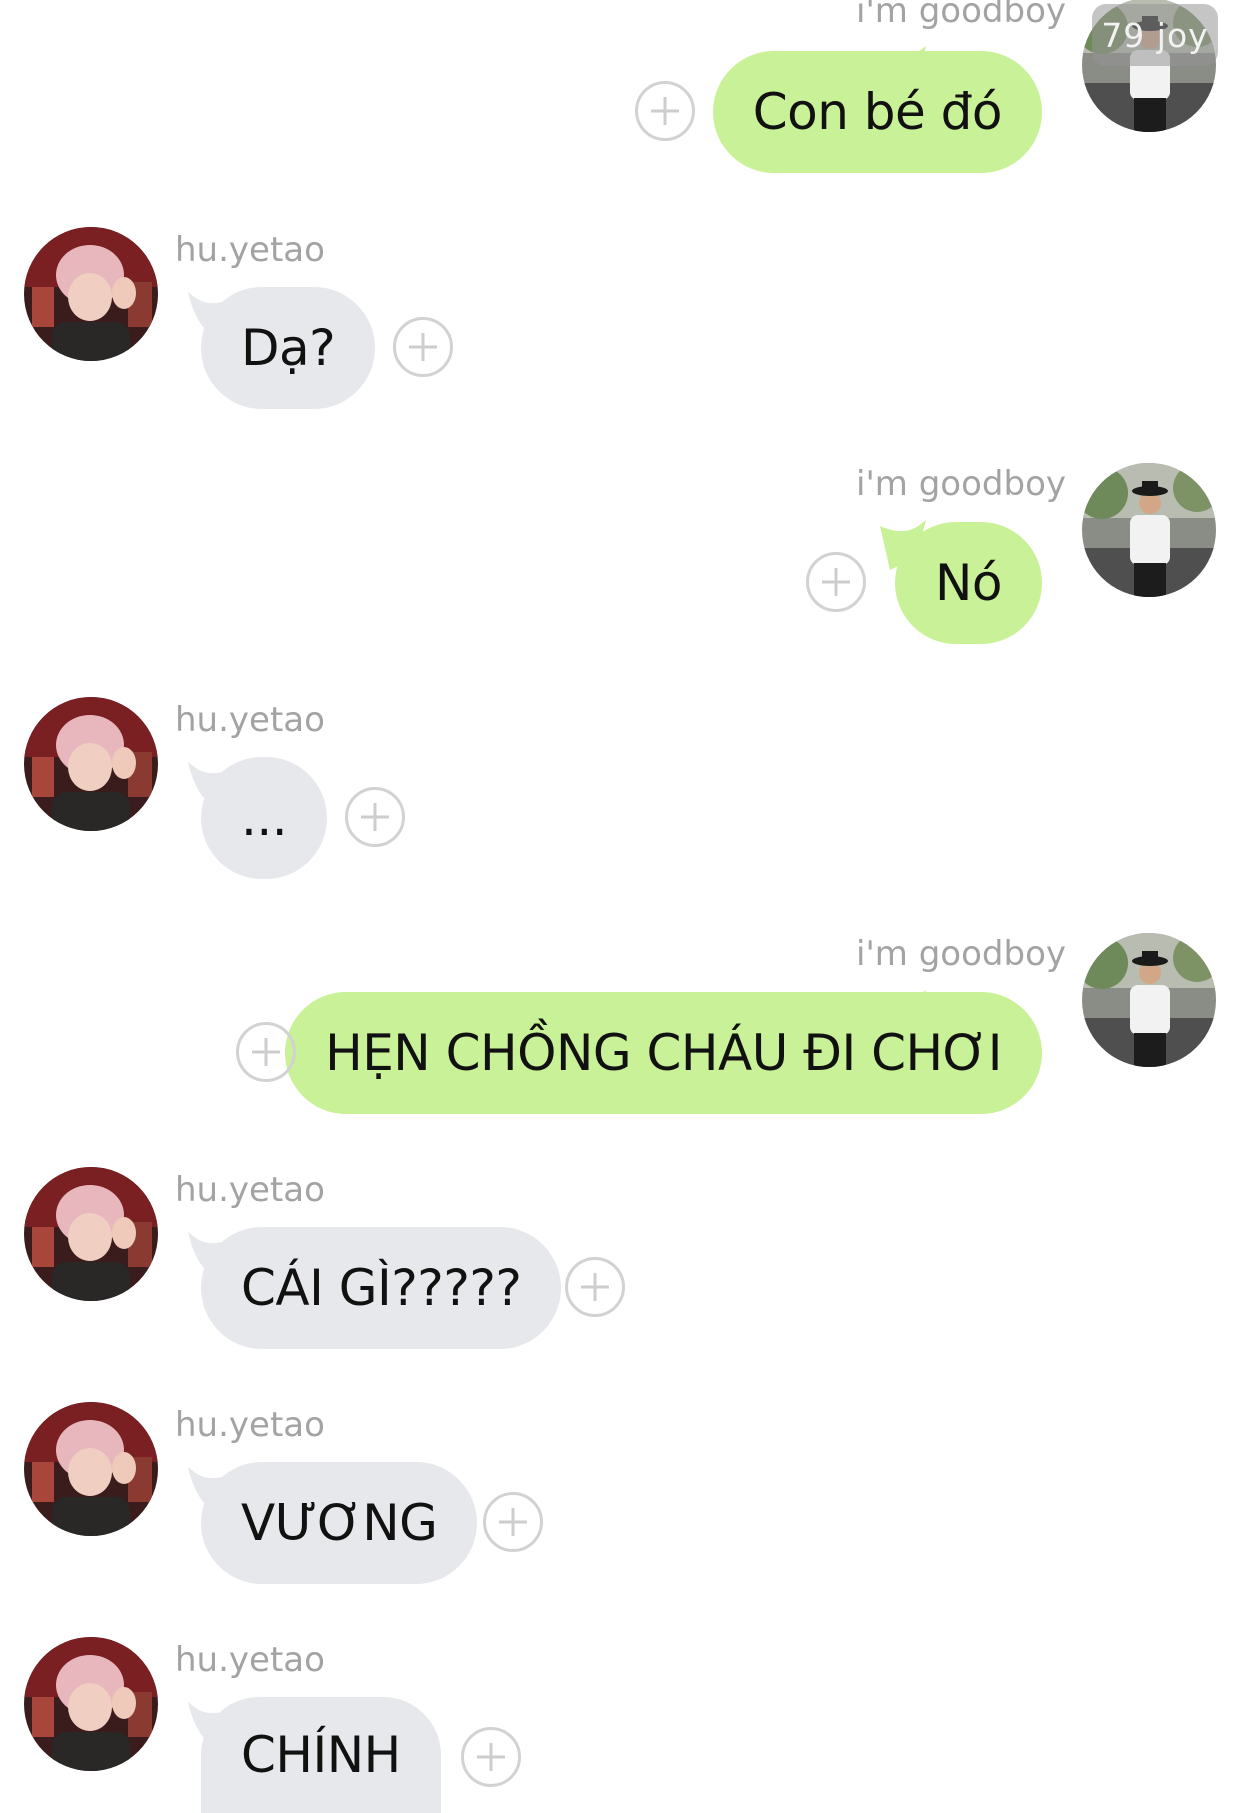 The height and width of the screenshot is (1813, 1242). I want to click on message-bubble: CÁI GÌ?????, so click(381, 1288).